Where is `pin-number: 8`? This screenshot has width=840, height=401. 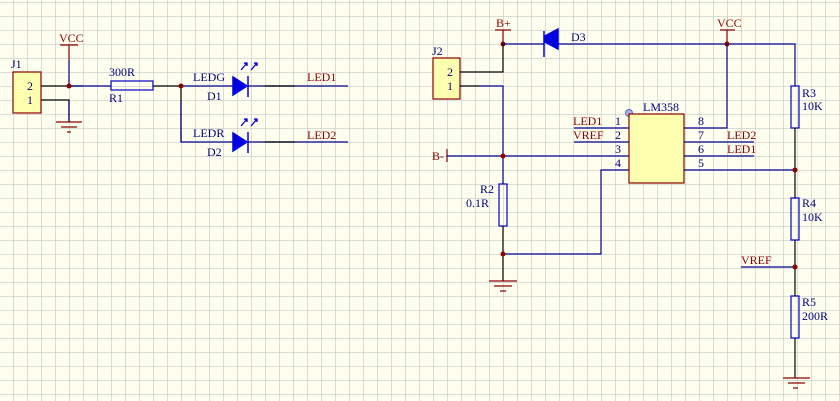
pin-number: 8 is located at coordinates (701, 121).